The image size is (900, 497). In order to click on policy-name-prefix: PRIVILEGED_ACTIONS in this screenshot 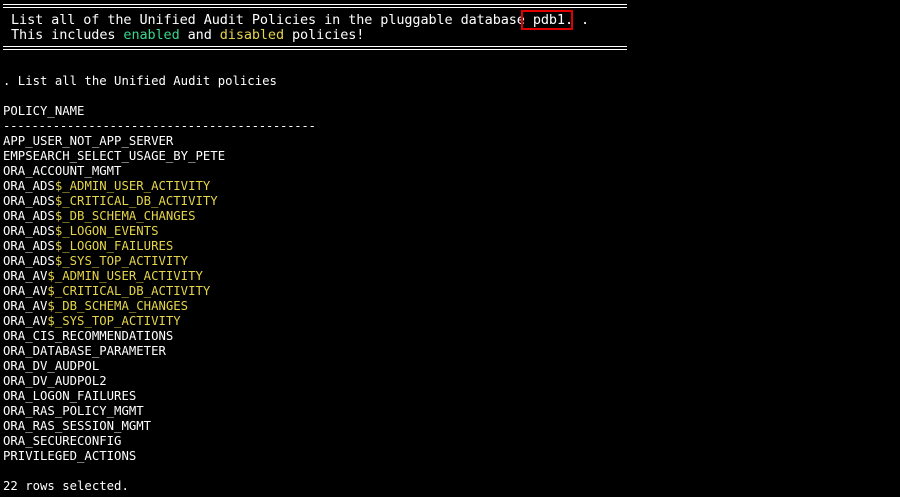, I will do `click(70, 456)`.